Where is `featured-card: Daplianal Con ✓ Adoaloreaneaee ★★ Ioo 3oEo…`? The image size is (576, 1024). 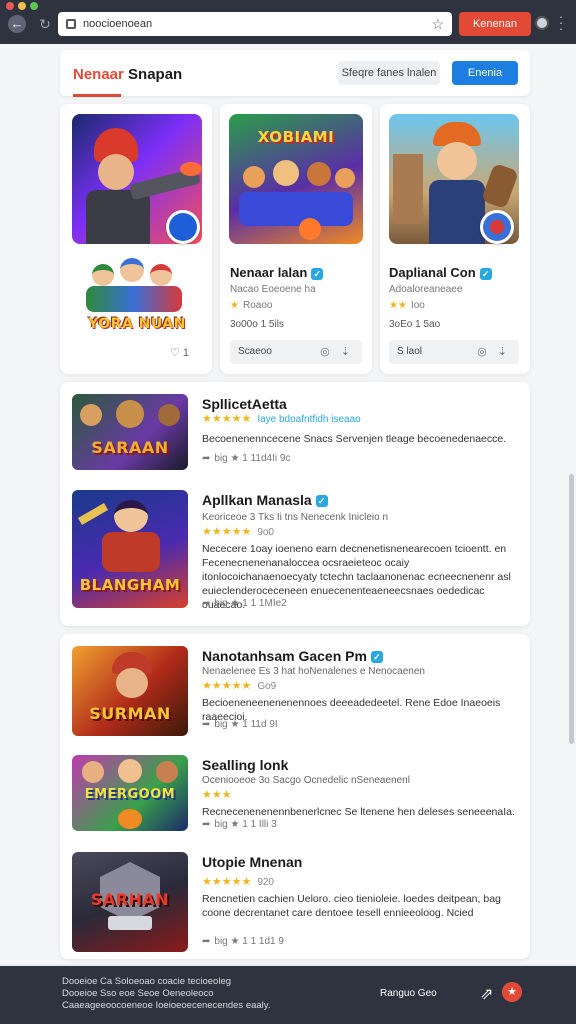
featured-card: Daplianal Con ✓ Adoaloreaneaee ★★ Ioo 3oEo… is located at coordinates (455, 239).